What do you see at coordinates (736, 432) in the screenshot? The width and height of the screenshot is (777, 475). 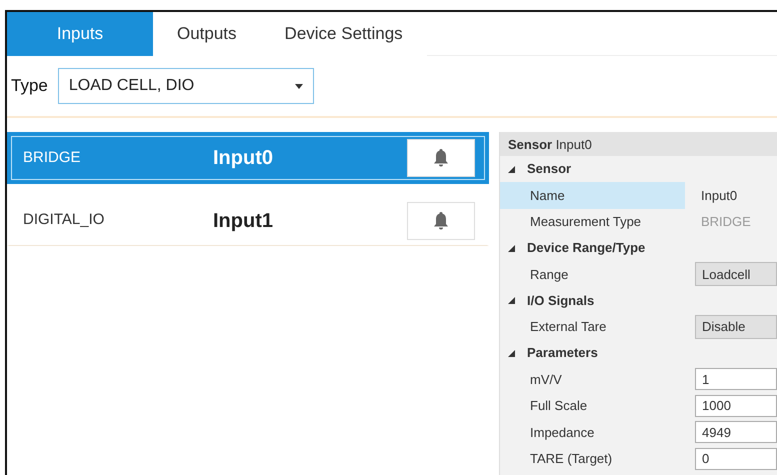 I see `property-field: 4949` at bounding box center [736, 432].